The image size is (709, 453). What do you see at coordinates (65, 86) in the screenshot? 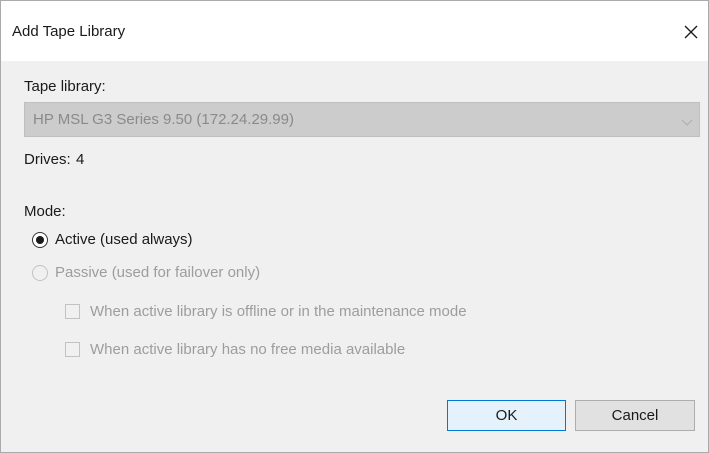
I see `tape-library-label: Tape library:` at bounding box center [65, 86].